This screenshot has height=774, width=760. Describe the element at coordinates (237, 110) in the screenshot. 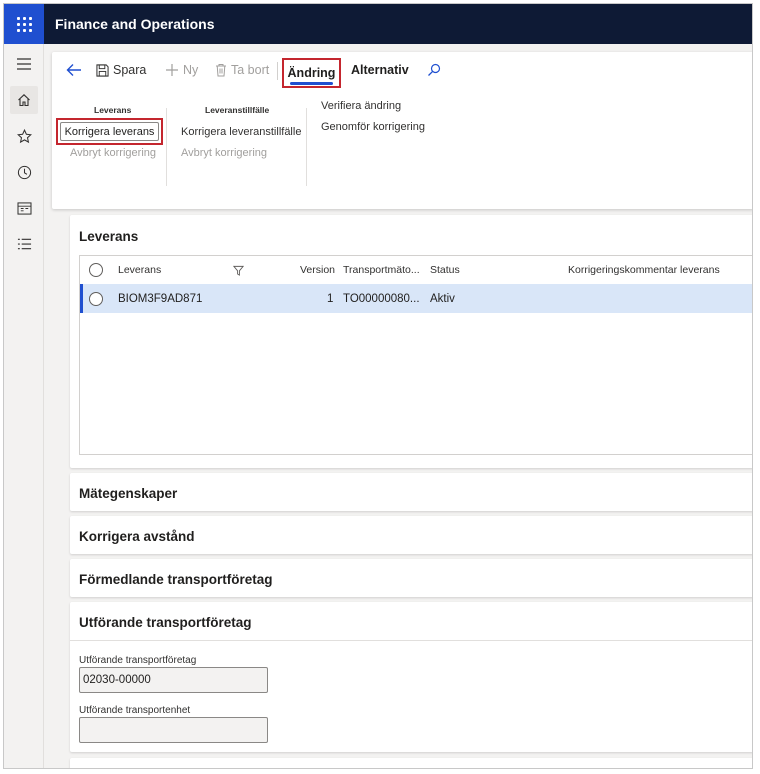

I see `group-title-leveranstillfalle: Leveranstillfälle` at that location.